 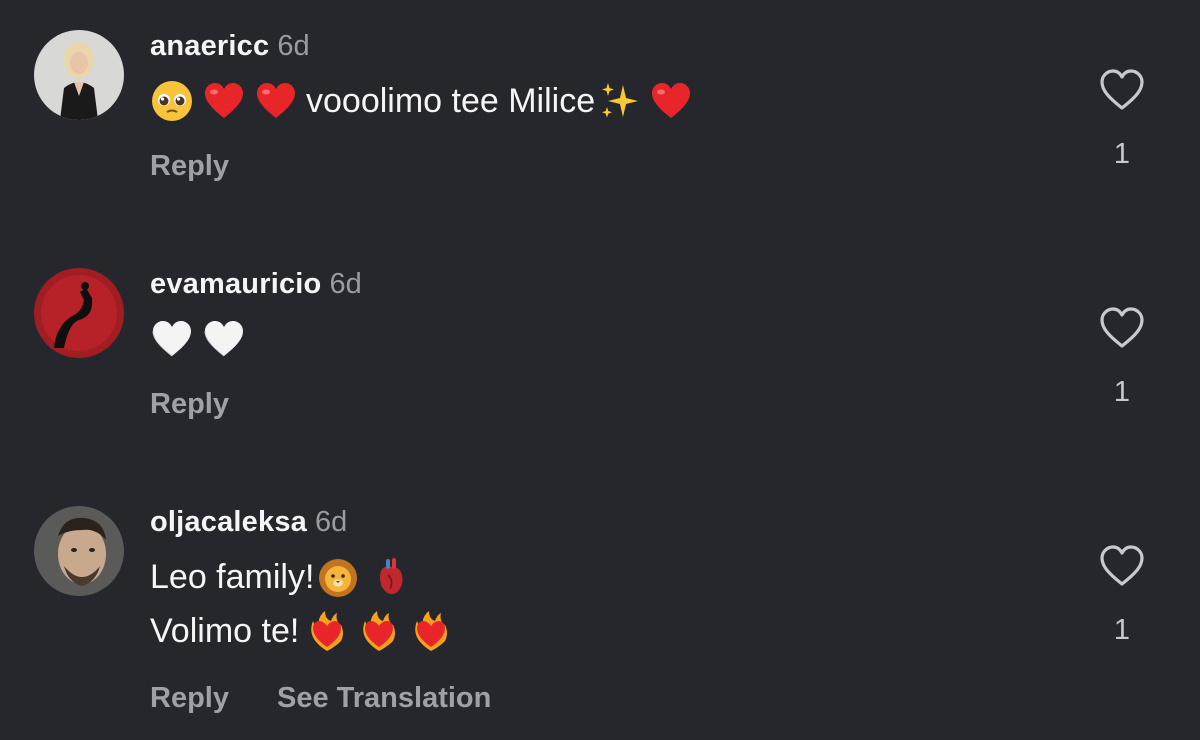 I want to click on comment-header: anaericc 6d, so click(x=230, y=46).